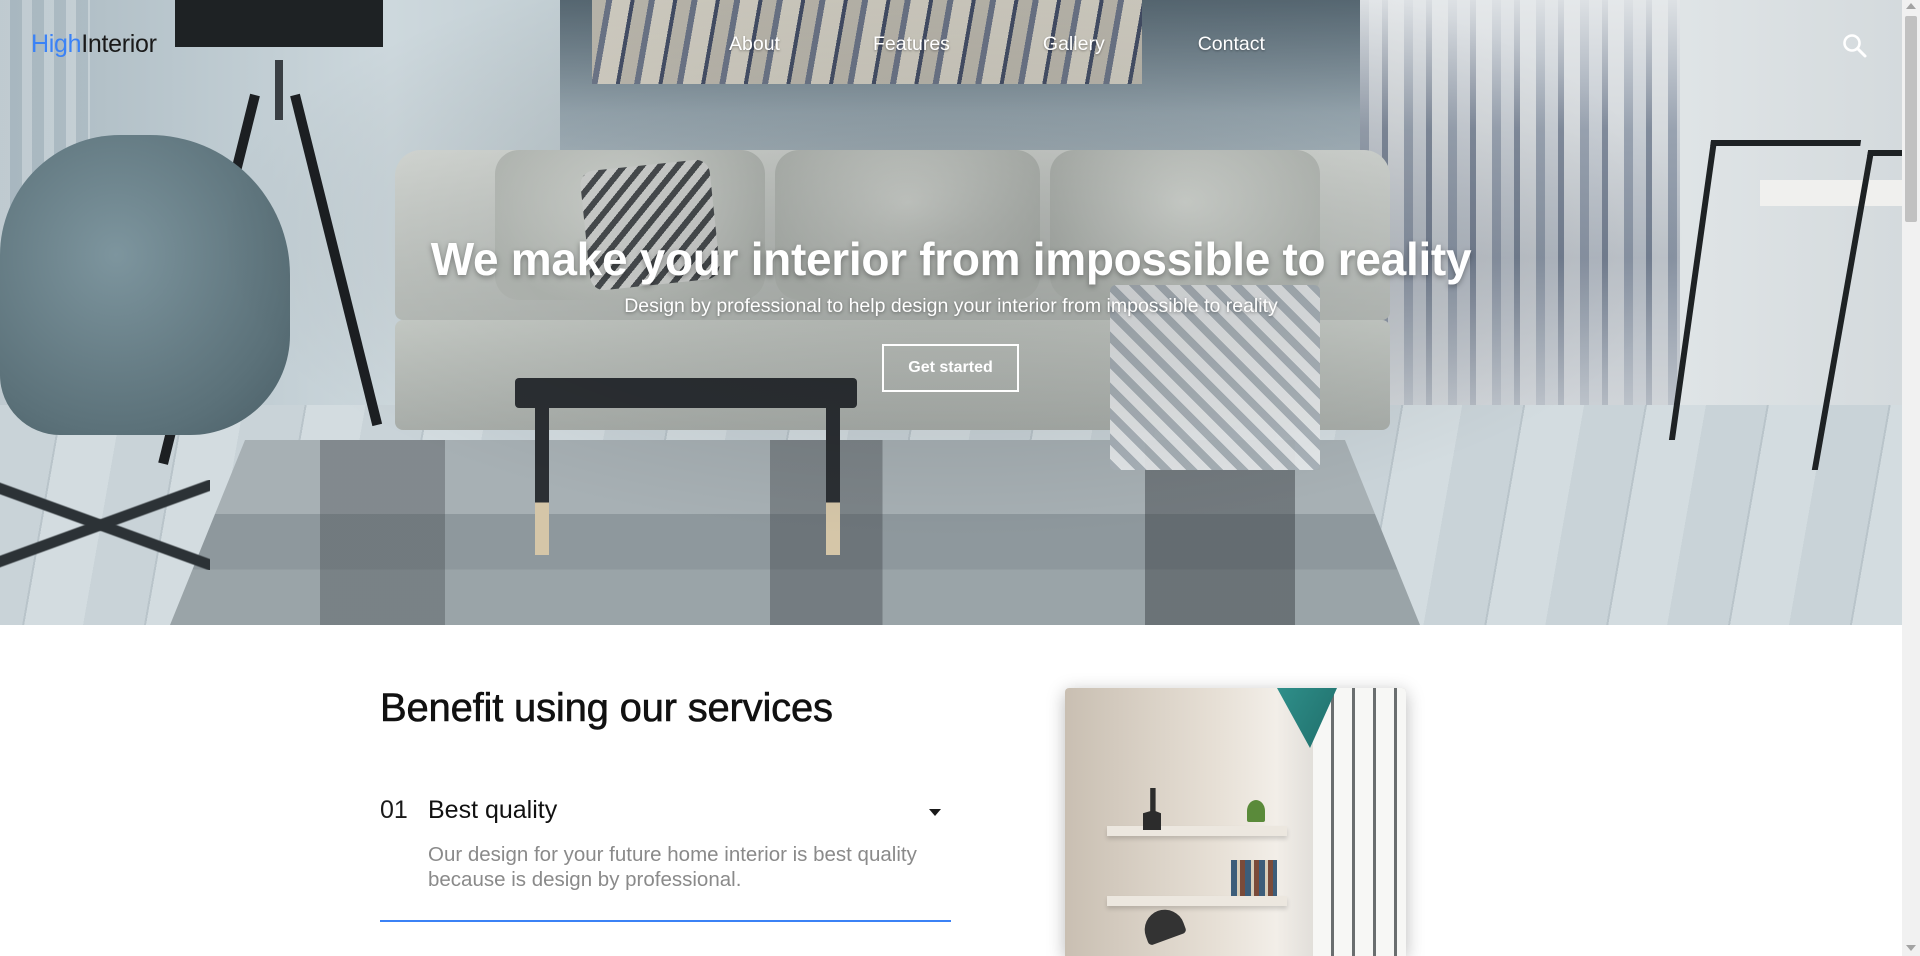 This screenshot has height=956, width=1920. What do you see at coordinates (911, 44) in the screenshot?
I see `nav-link-features: Features` at bounding box center [911, 44].